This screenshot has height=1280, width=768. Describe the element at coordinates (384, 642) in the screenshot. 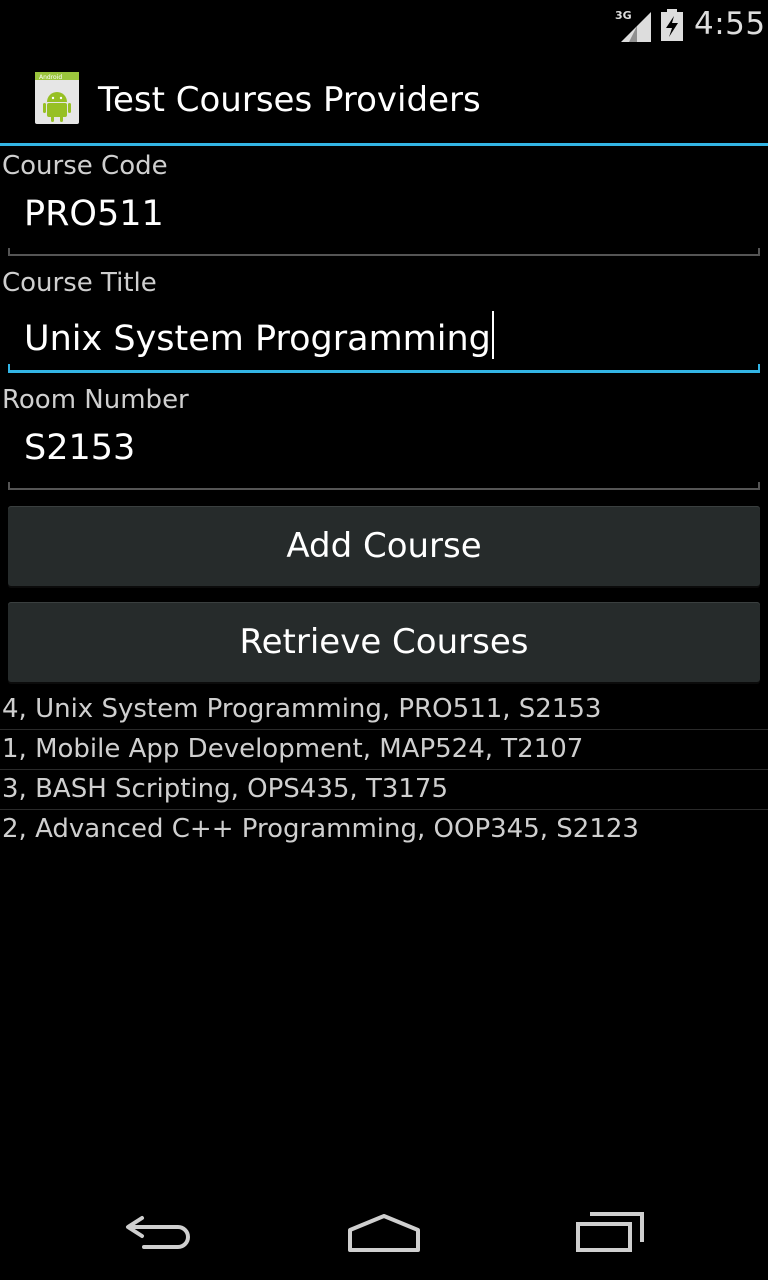

I see `retrieve-courses-button: Retrieve Courses` at that location.